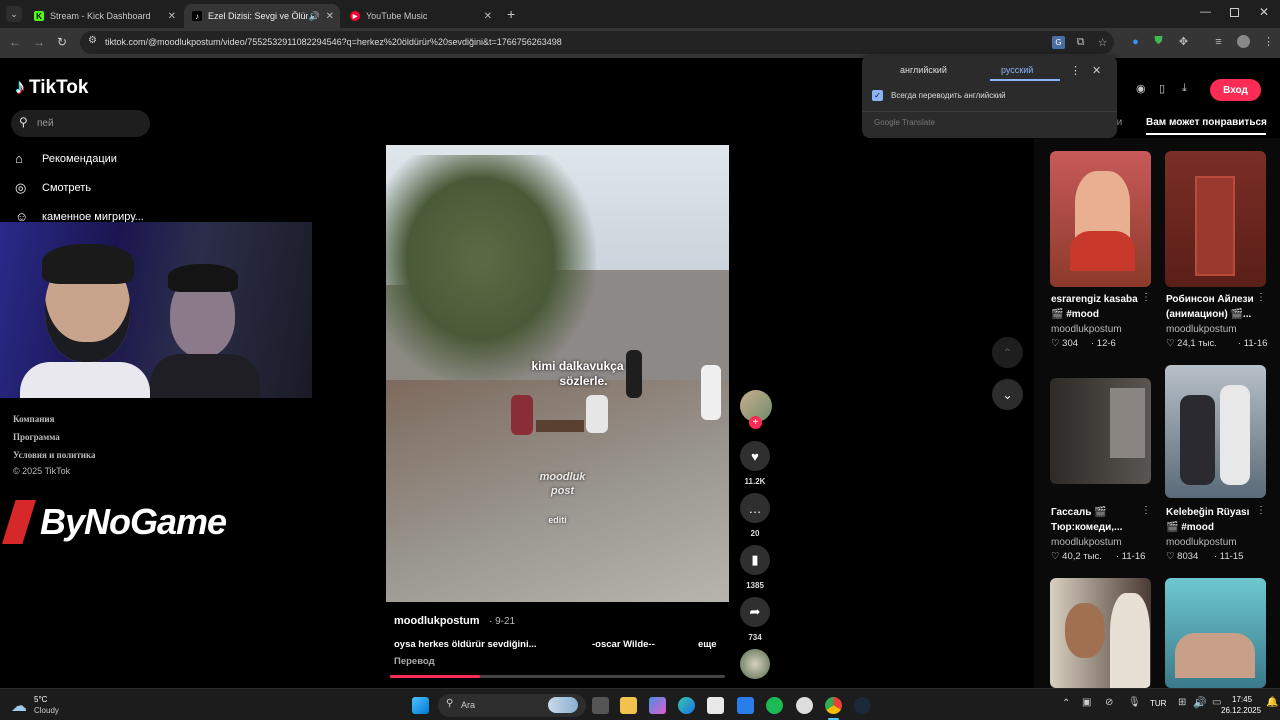  What do you see at coordinates (1264, 12) in the screenshot?
I see `close-window-icon: ✕` at bounding box center [1264, 12].